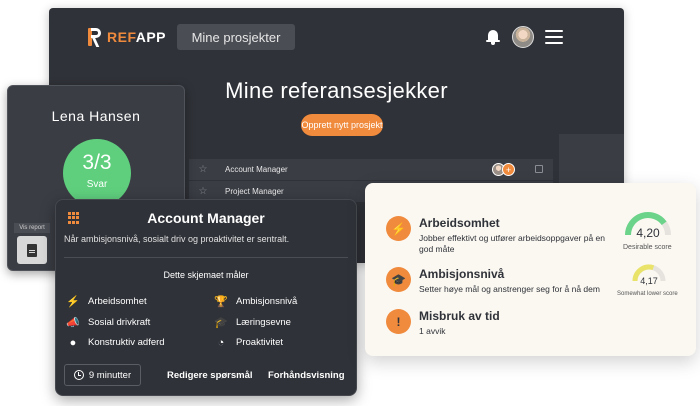 This screenshot has width=700, height=406. I want to click on add-member-icon: +, so click(508, 169).